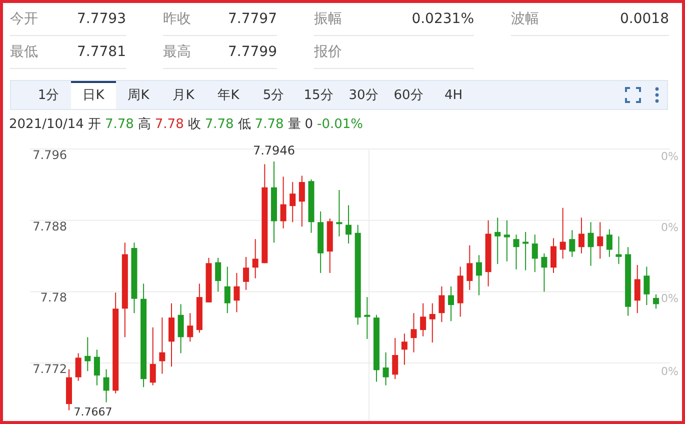 Image resolution: width=685 pixels, height=424 pixels. Describe the element at coordinates (633, 95) in the screenshot. I see `fullscreen-icon` at that location.